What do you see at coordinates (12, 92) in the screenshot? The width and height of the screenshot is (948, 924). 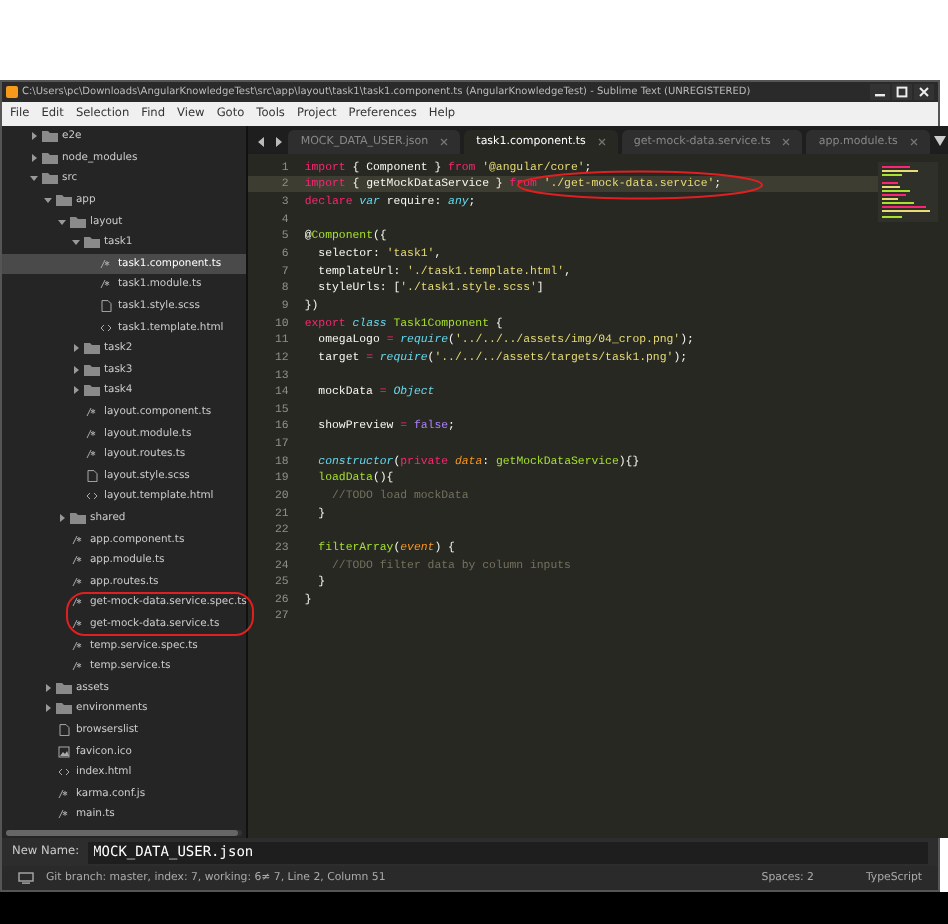 I see `app-logo-icon` at bounding box center [12, 92].